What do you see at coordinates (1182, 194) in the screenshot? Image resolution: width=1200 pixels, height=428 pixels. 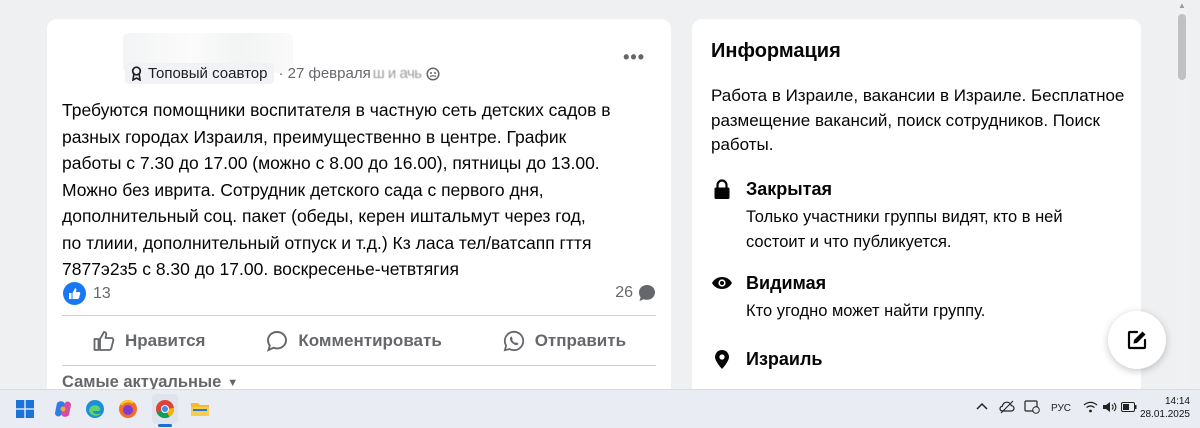 I see `vertical-scrollbar: ▲` at bounding box center [1182, 194].